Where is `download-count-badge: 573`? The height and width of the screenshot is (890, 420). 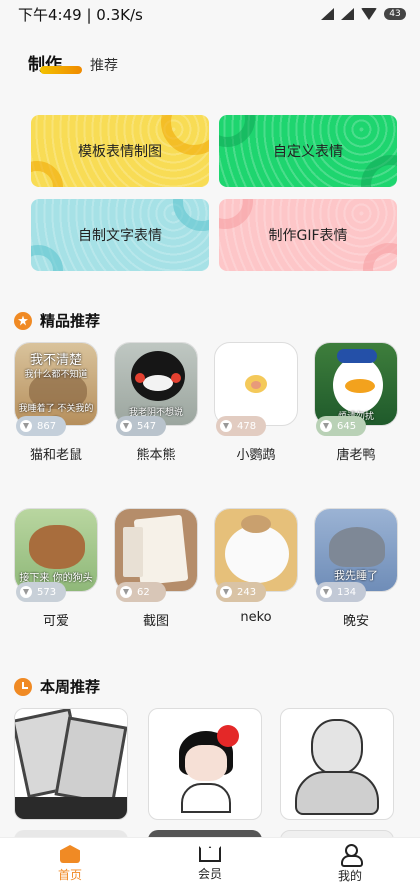
download-count-badge: 573 is located at coordinates (41, 592).